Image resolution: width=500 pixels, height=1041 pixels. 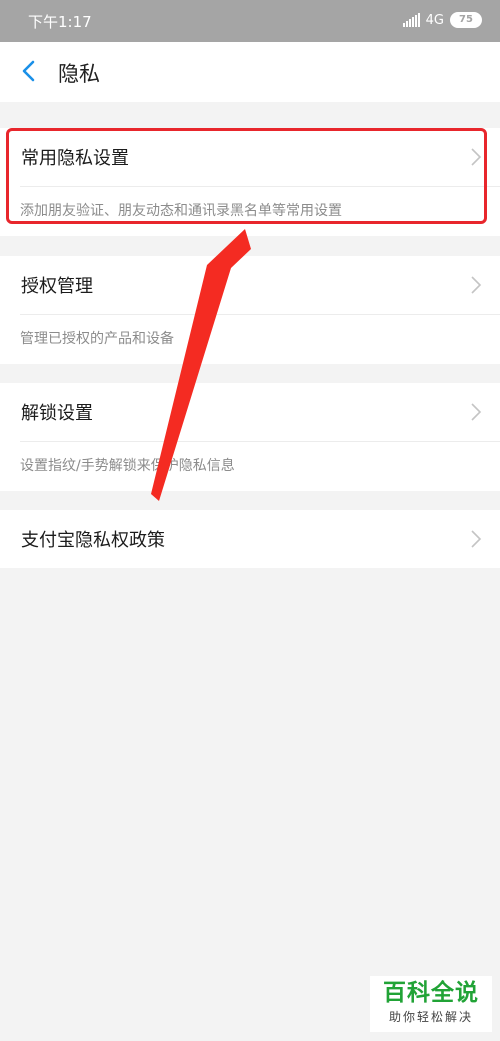 I want to click on section-common-privacy: 常用隐私设置 添加朋友验证、朋友动态和通讯录黑名单等常用设置, so click(x=250, y=182).